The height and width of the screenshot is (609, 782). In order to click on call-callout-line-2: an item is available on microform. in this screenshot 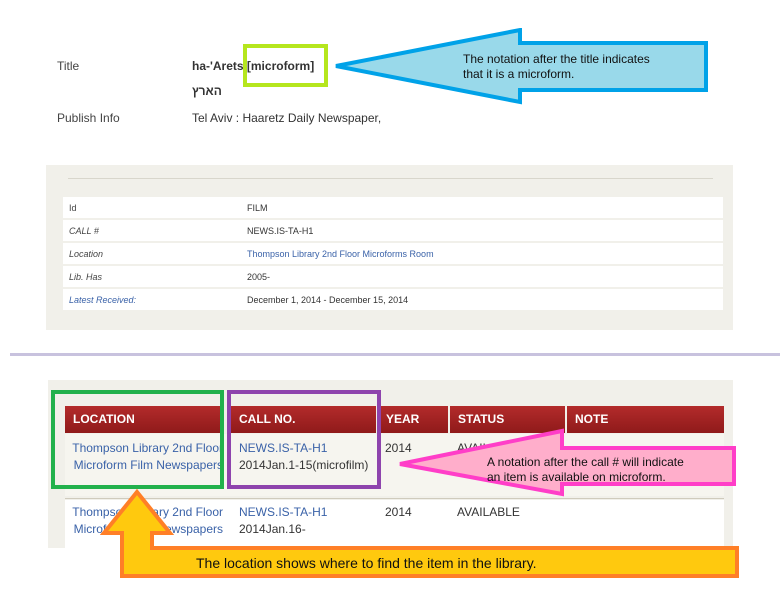, I will do `click(576, 477)`.